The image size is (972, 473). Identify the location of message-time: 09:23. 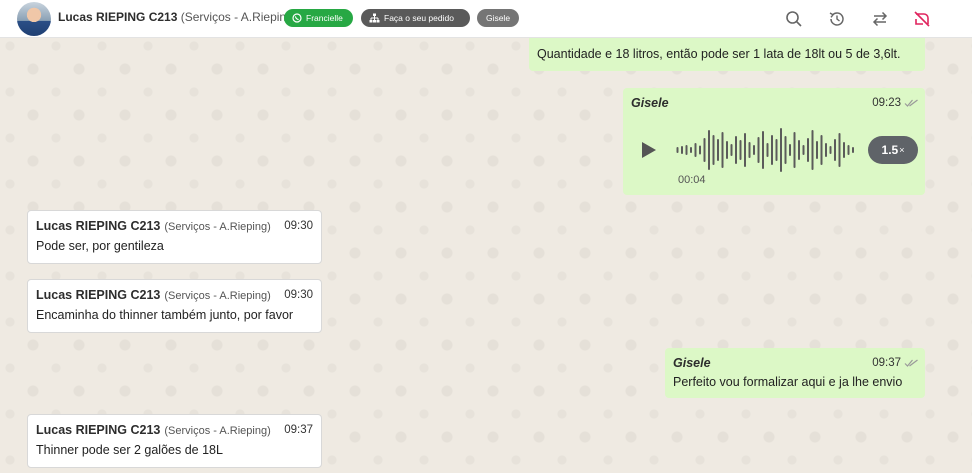
(886, 103).